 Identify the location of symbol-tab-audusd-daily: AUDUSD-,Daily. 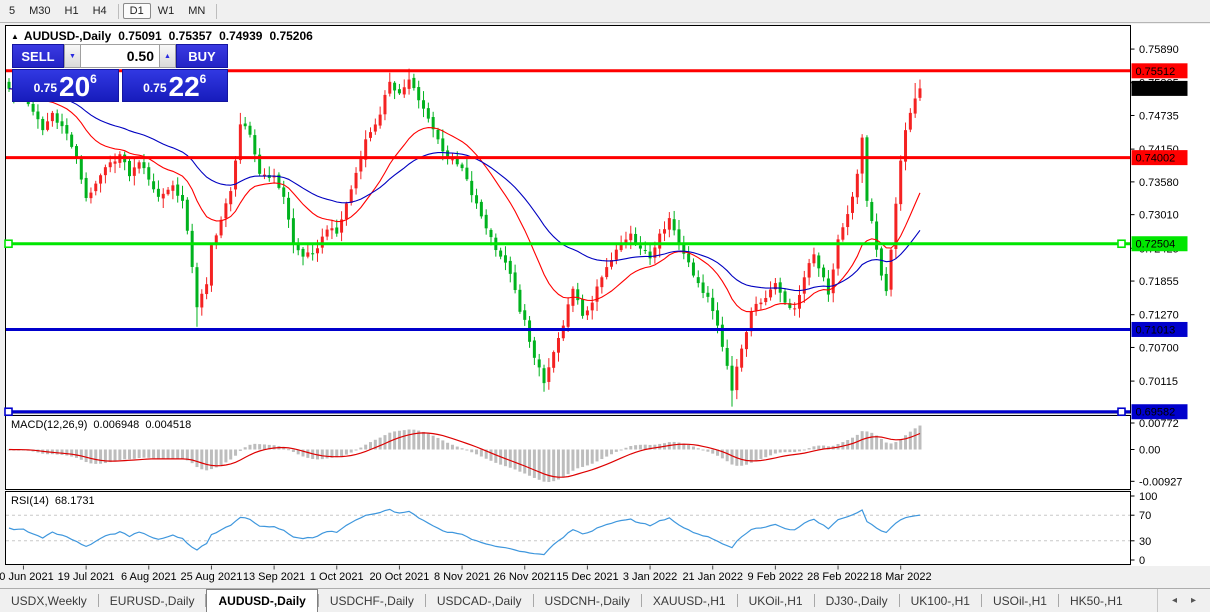
(262, 600).